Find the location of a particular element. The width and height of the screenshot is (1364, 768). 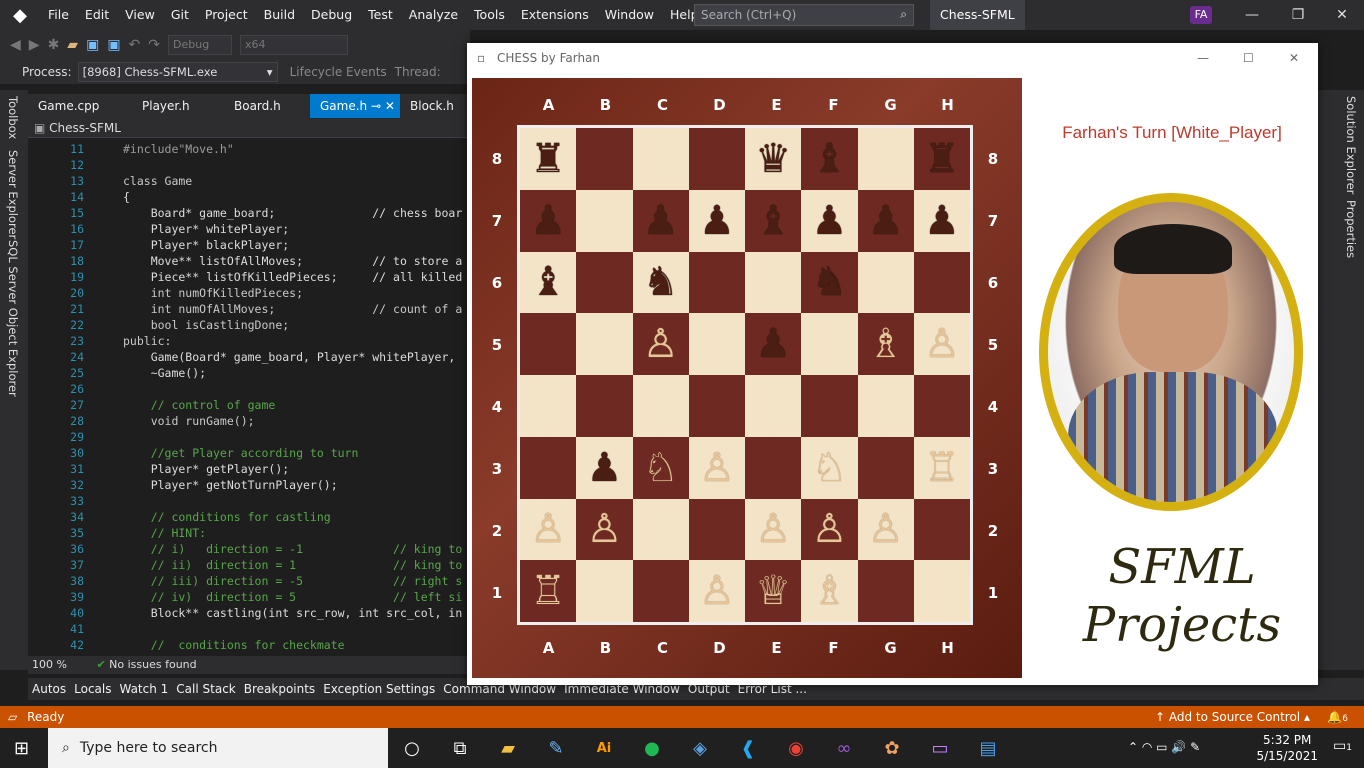

square-b6 is located at coordinates (604, 282).